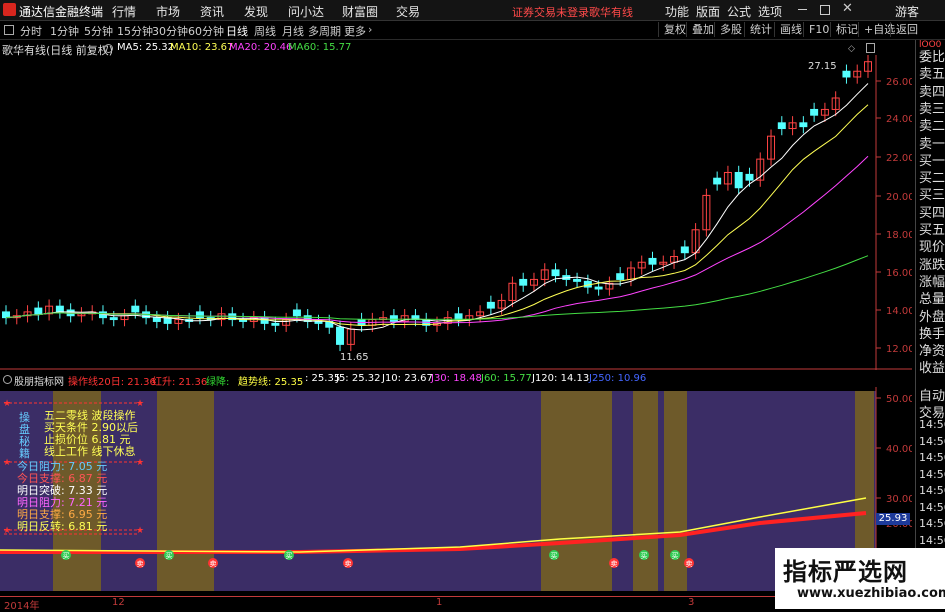  What do you see at coordinates (932, 334) in the screenshot?
I see `panel-label: 换手` at bounding box center [932, 334].